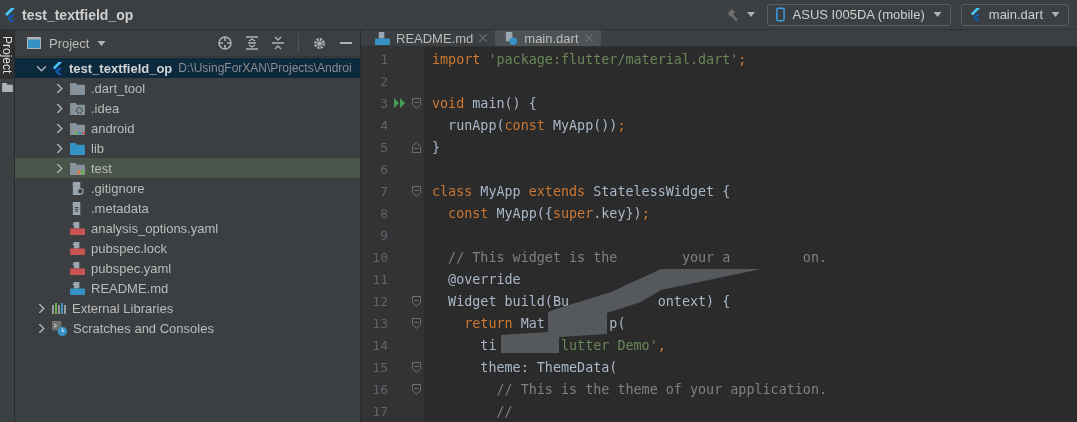  What do you see at coordinates (548, 367) in the screenshot?
I see `code-line: theme: ThemeData(` at bounding box center [548, 367].